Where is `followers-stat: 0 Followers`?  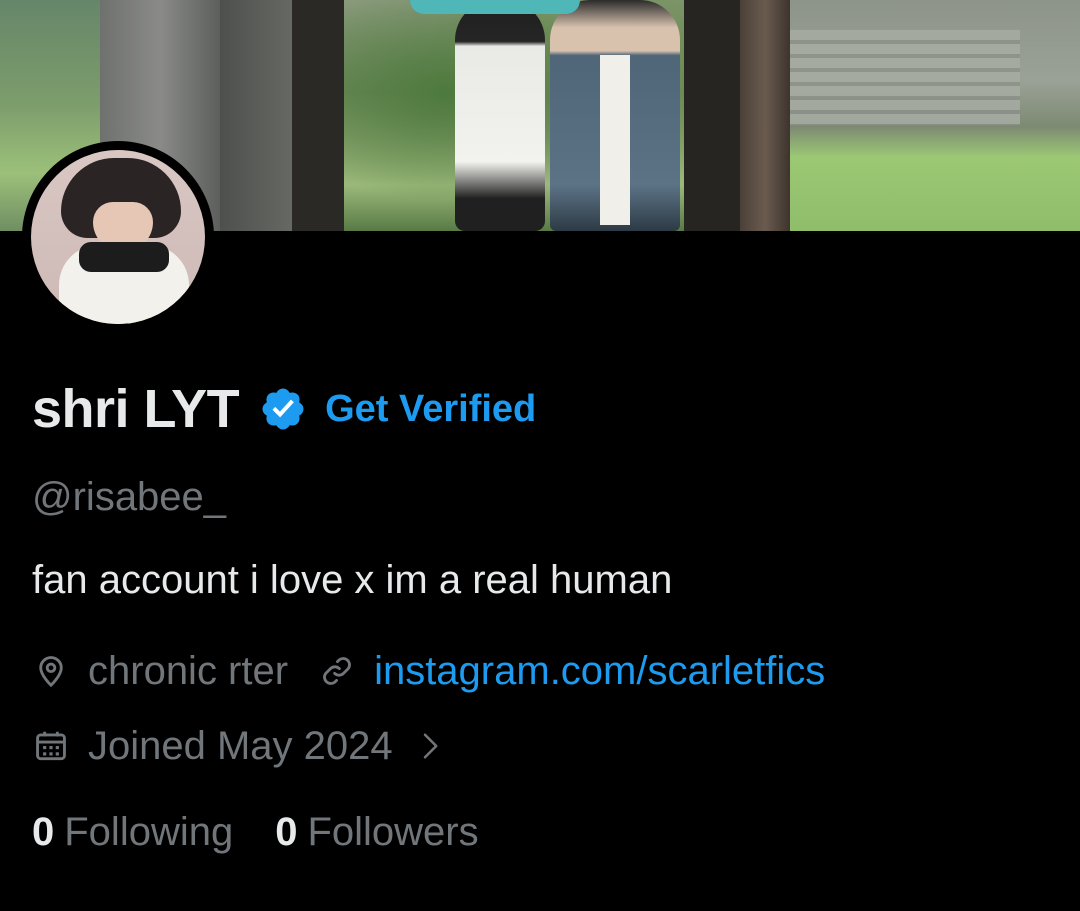 followers-stat: 0 Followers is located at coordinates (376, 832).